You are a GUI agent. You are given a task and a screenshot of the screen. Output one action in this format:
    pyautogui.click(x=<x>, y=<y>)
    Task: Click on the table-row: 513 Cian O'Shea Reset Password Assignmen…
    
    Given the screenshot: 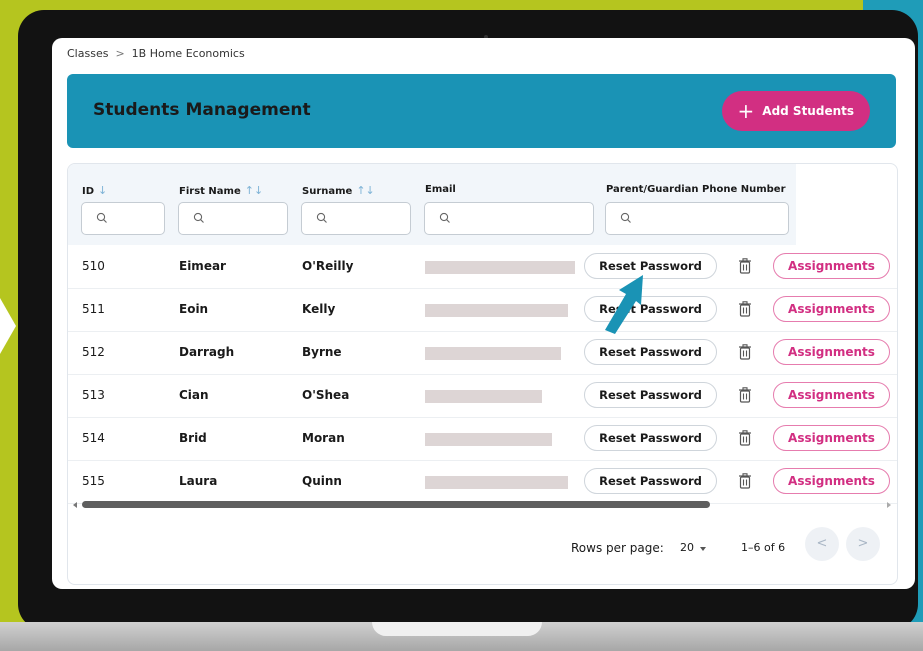 What is the action you would take?
    pyautogui.click(x=482, y=396)
    